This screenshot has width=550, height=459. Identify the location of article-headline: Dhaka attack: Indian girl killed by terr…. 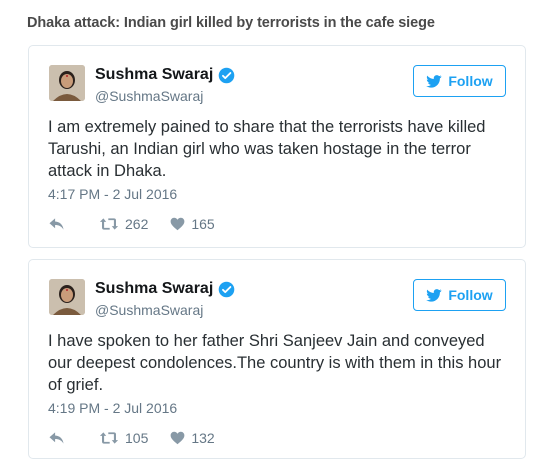
(231, 23).